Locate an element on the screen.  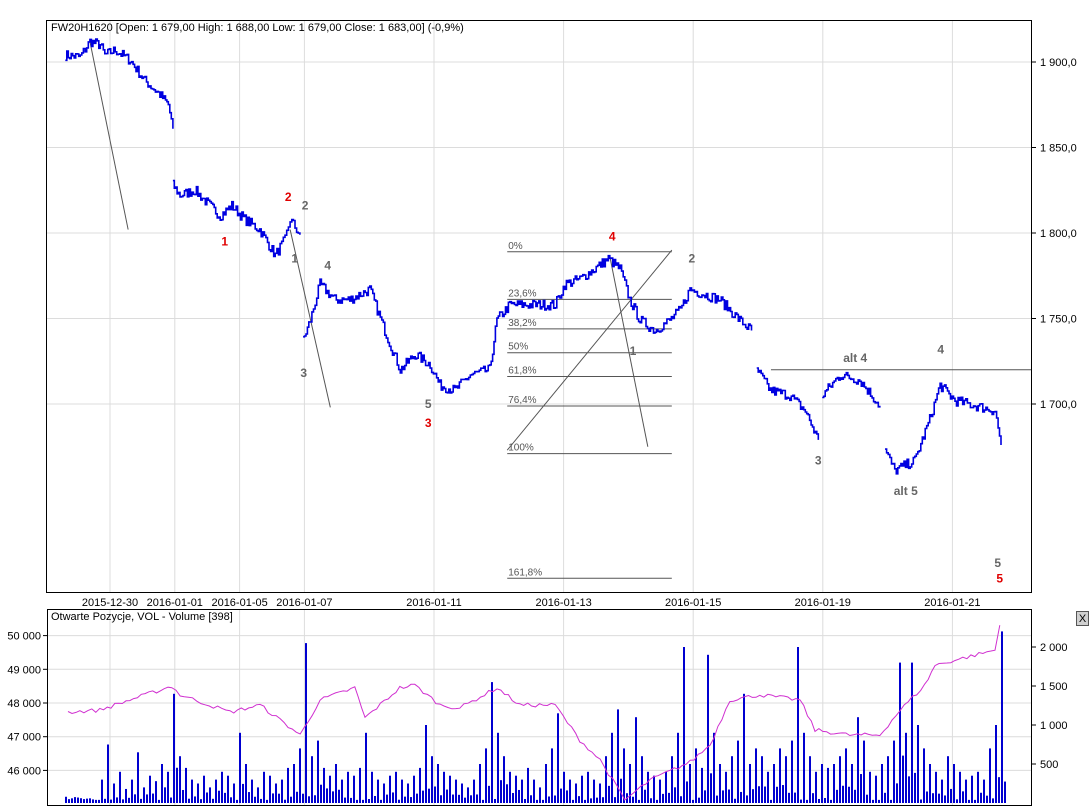
date-tick-label: 2016-01-05 is located at coordinates (239, 603).